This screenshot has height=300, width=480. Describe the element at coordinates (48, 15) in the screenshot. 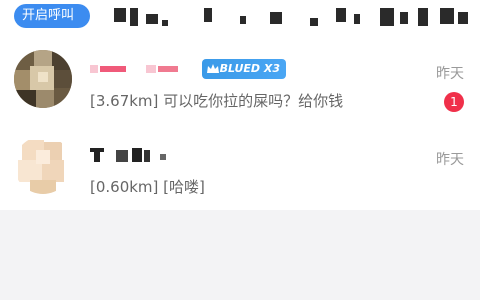

I see `call-toggle-label: 开启呼叫` at that location.